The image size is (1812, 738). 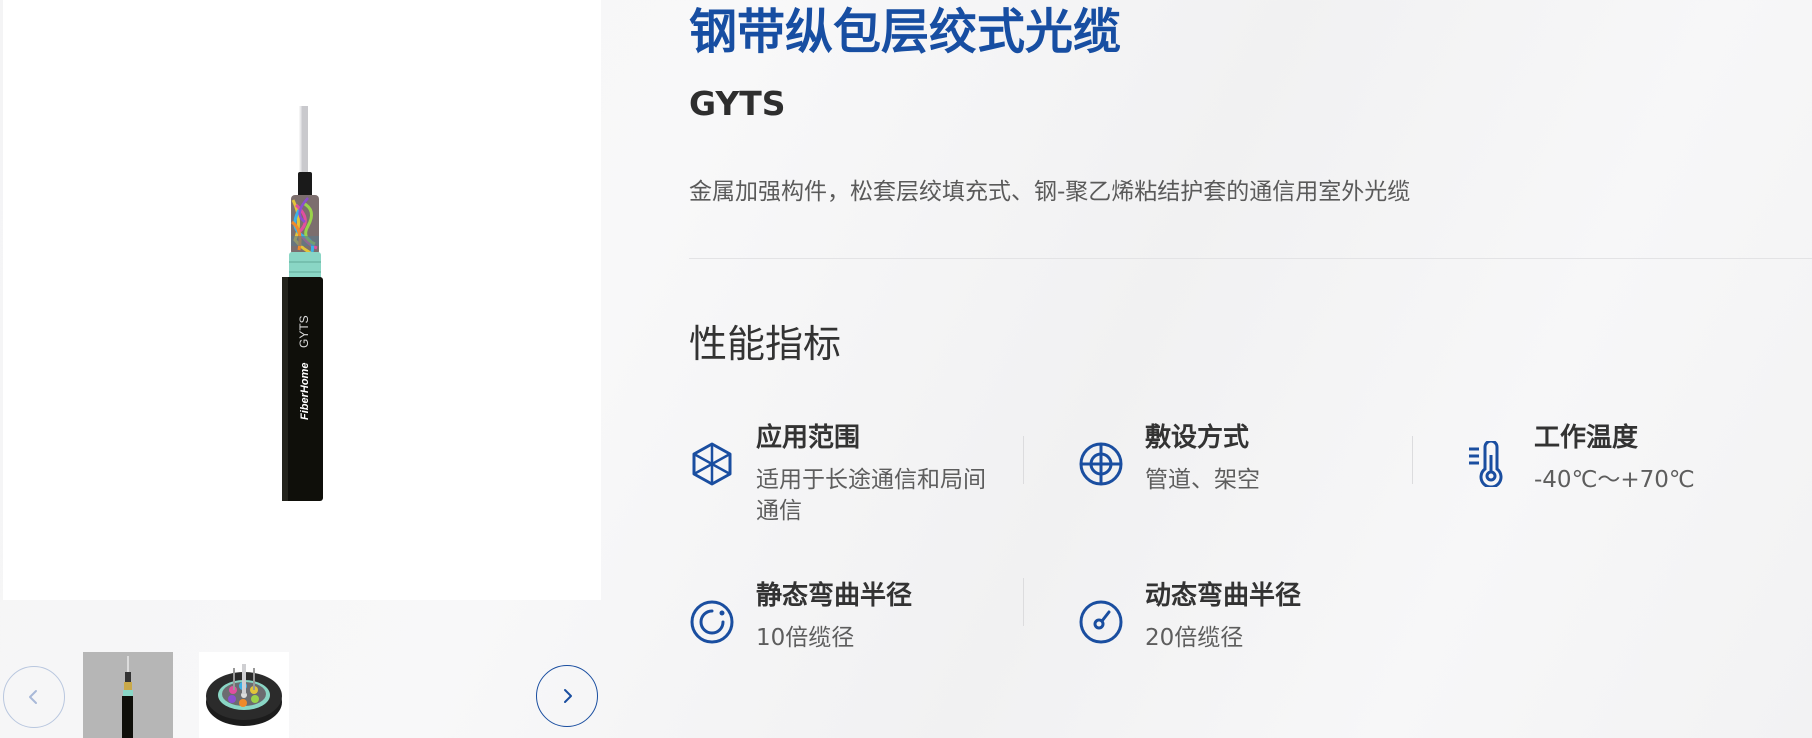 What do you see at coordinates (300, 694) in the screenshot?
I see `thumbnail-strip` at bounding box center [300, 694].